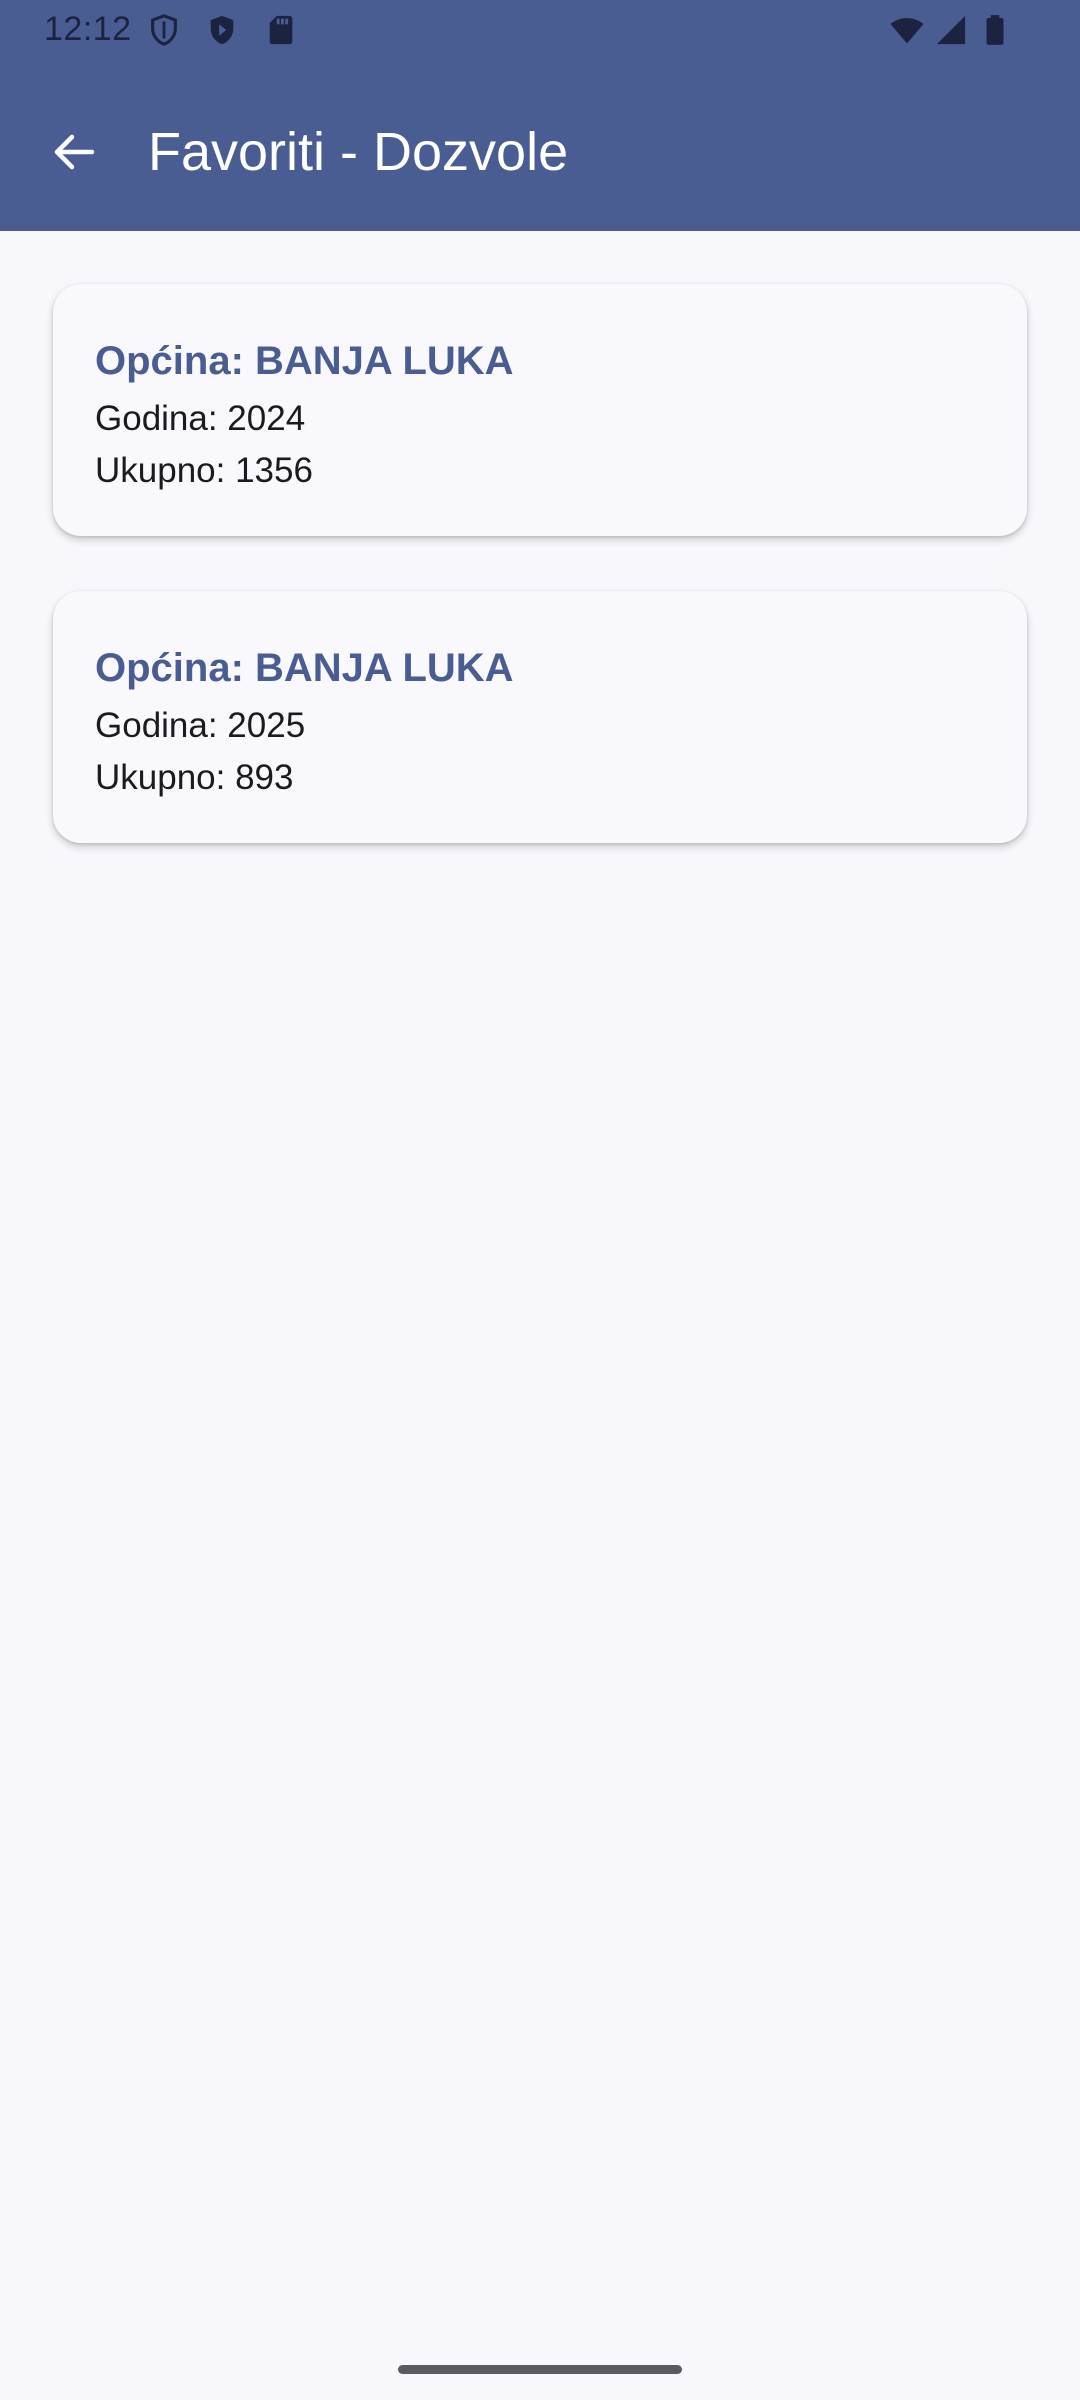  I want to click on page-title: Favoriti - Dozvole, so click(358, 152).